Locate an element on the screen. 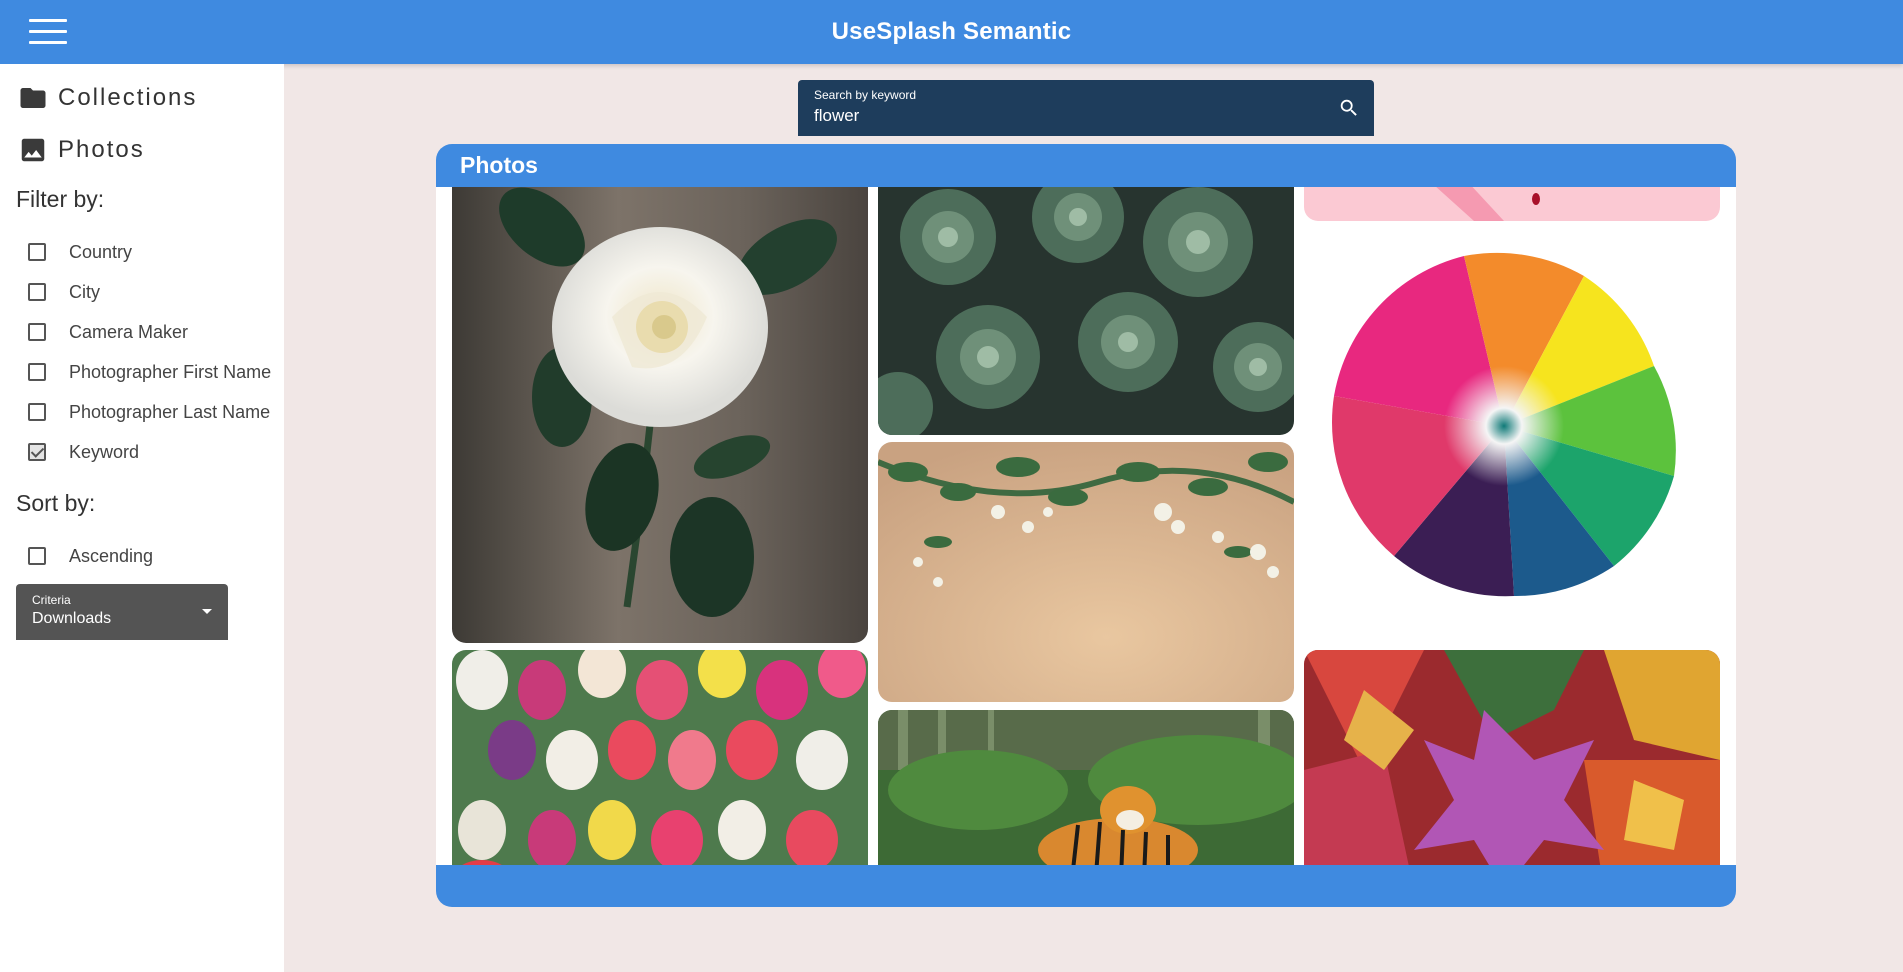  filter-keyword: Keyword is located at coordinates (83, 452).